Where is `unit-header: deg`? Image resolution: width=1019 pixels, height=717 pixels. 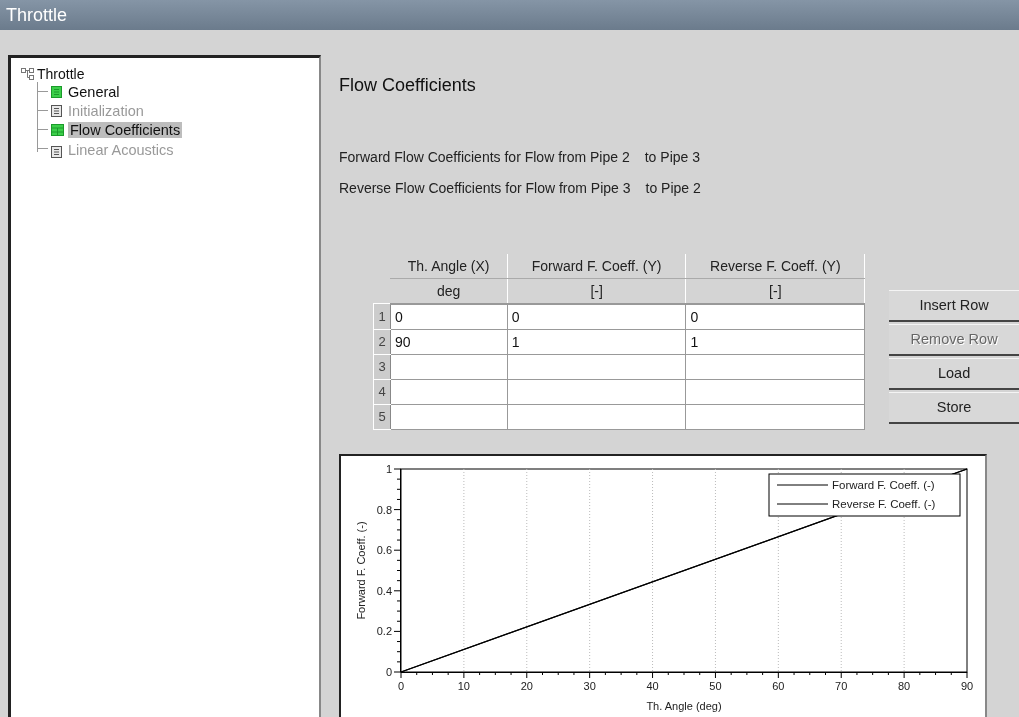 unit-header: deg is located at coordinates (449, 291).